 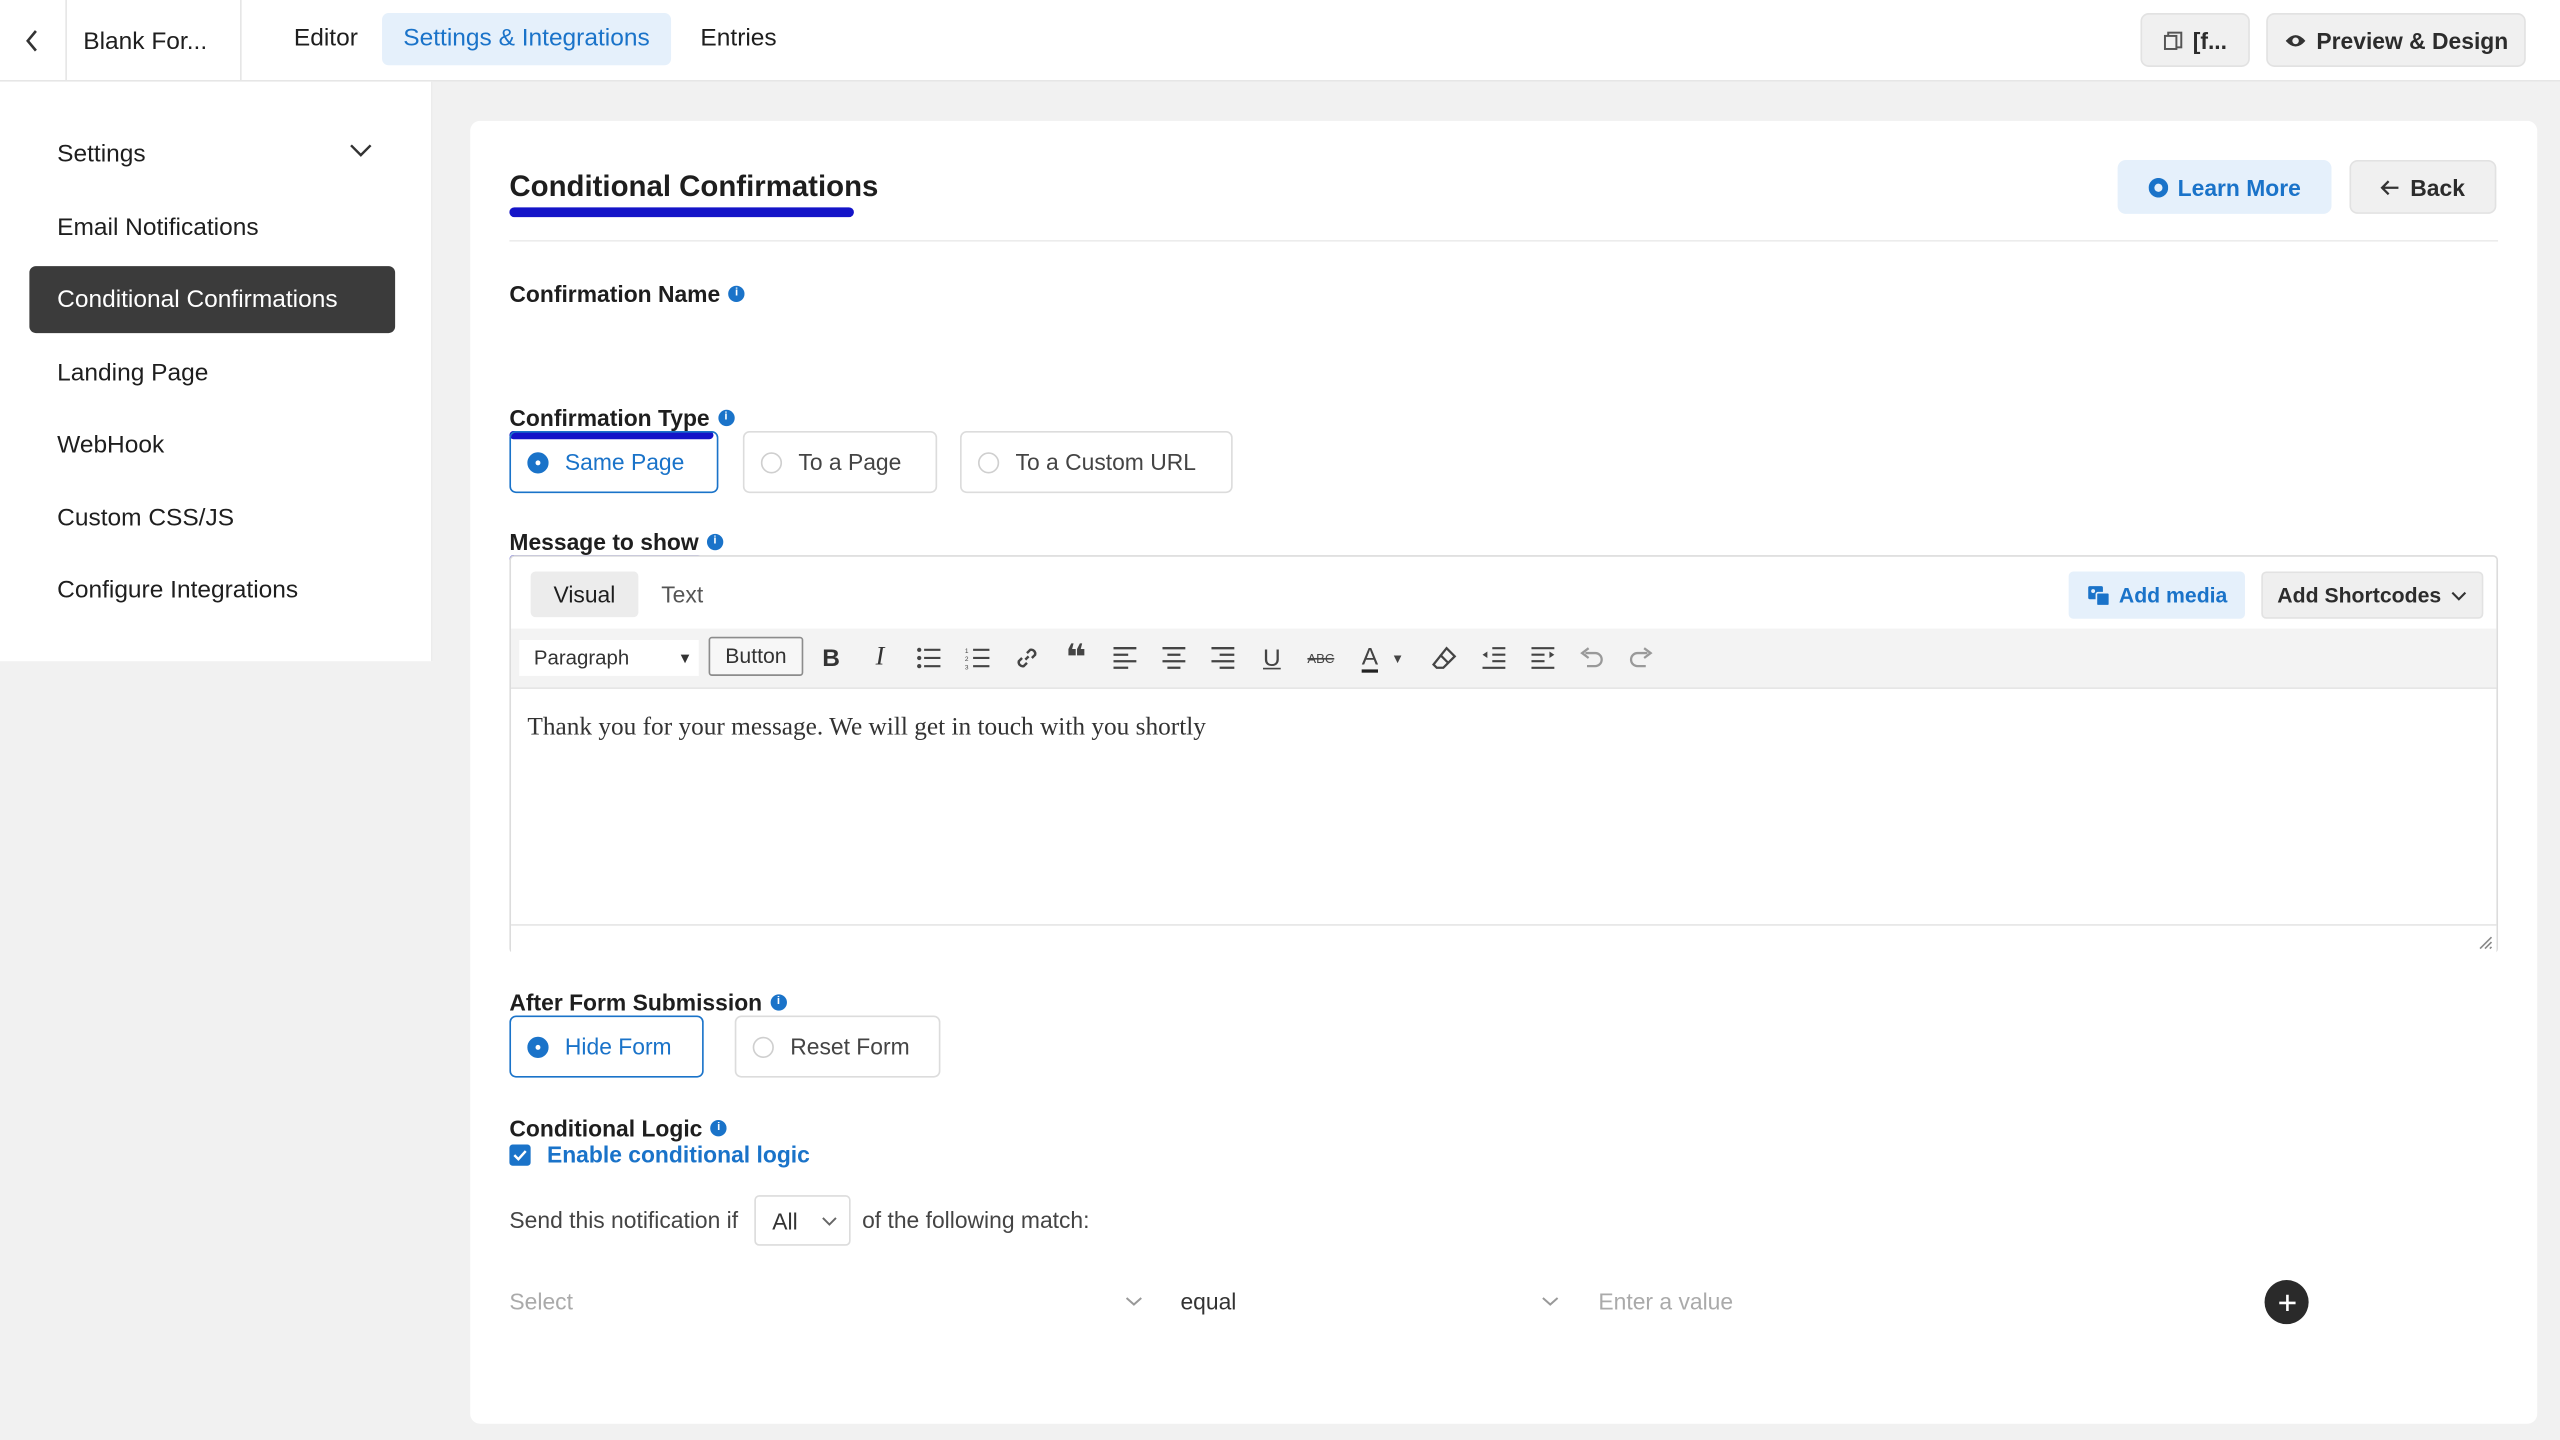 What do you see at coordinates (133, 373) in the screenshot?
I see `sidebar-item-label: Landing Page` at bounding box center [133, 373].